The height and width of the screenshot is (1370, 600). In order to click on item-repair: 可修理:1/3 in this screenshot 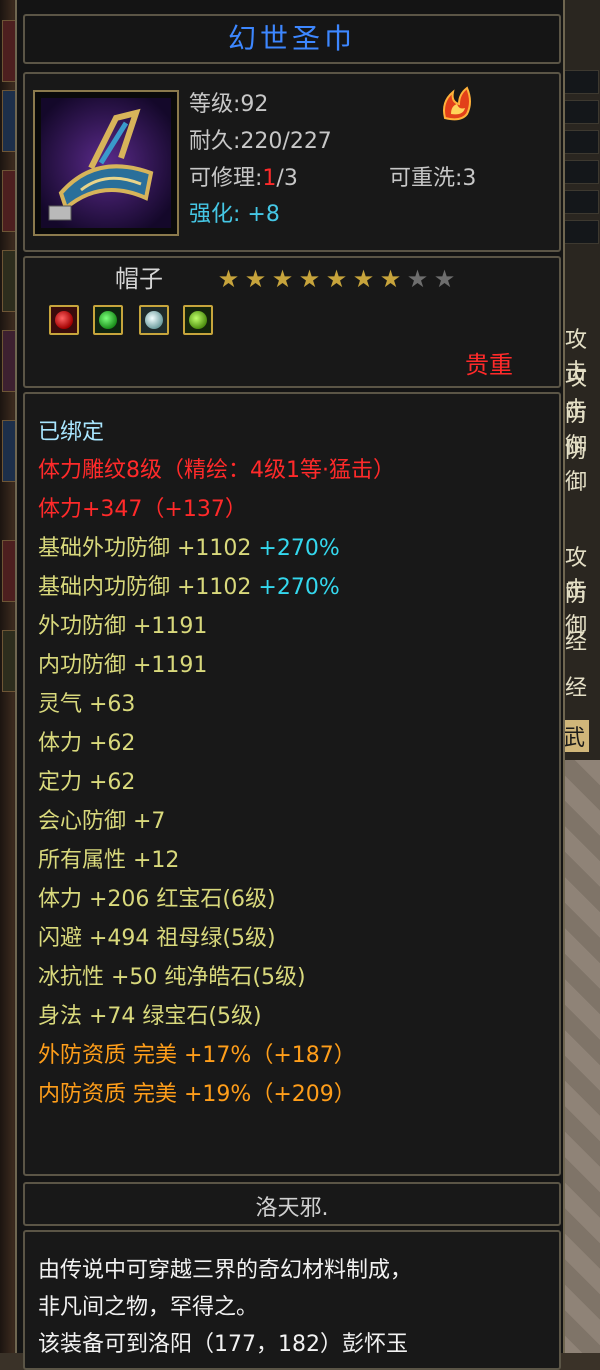, I will do `click(243, 179)`.